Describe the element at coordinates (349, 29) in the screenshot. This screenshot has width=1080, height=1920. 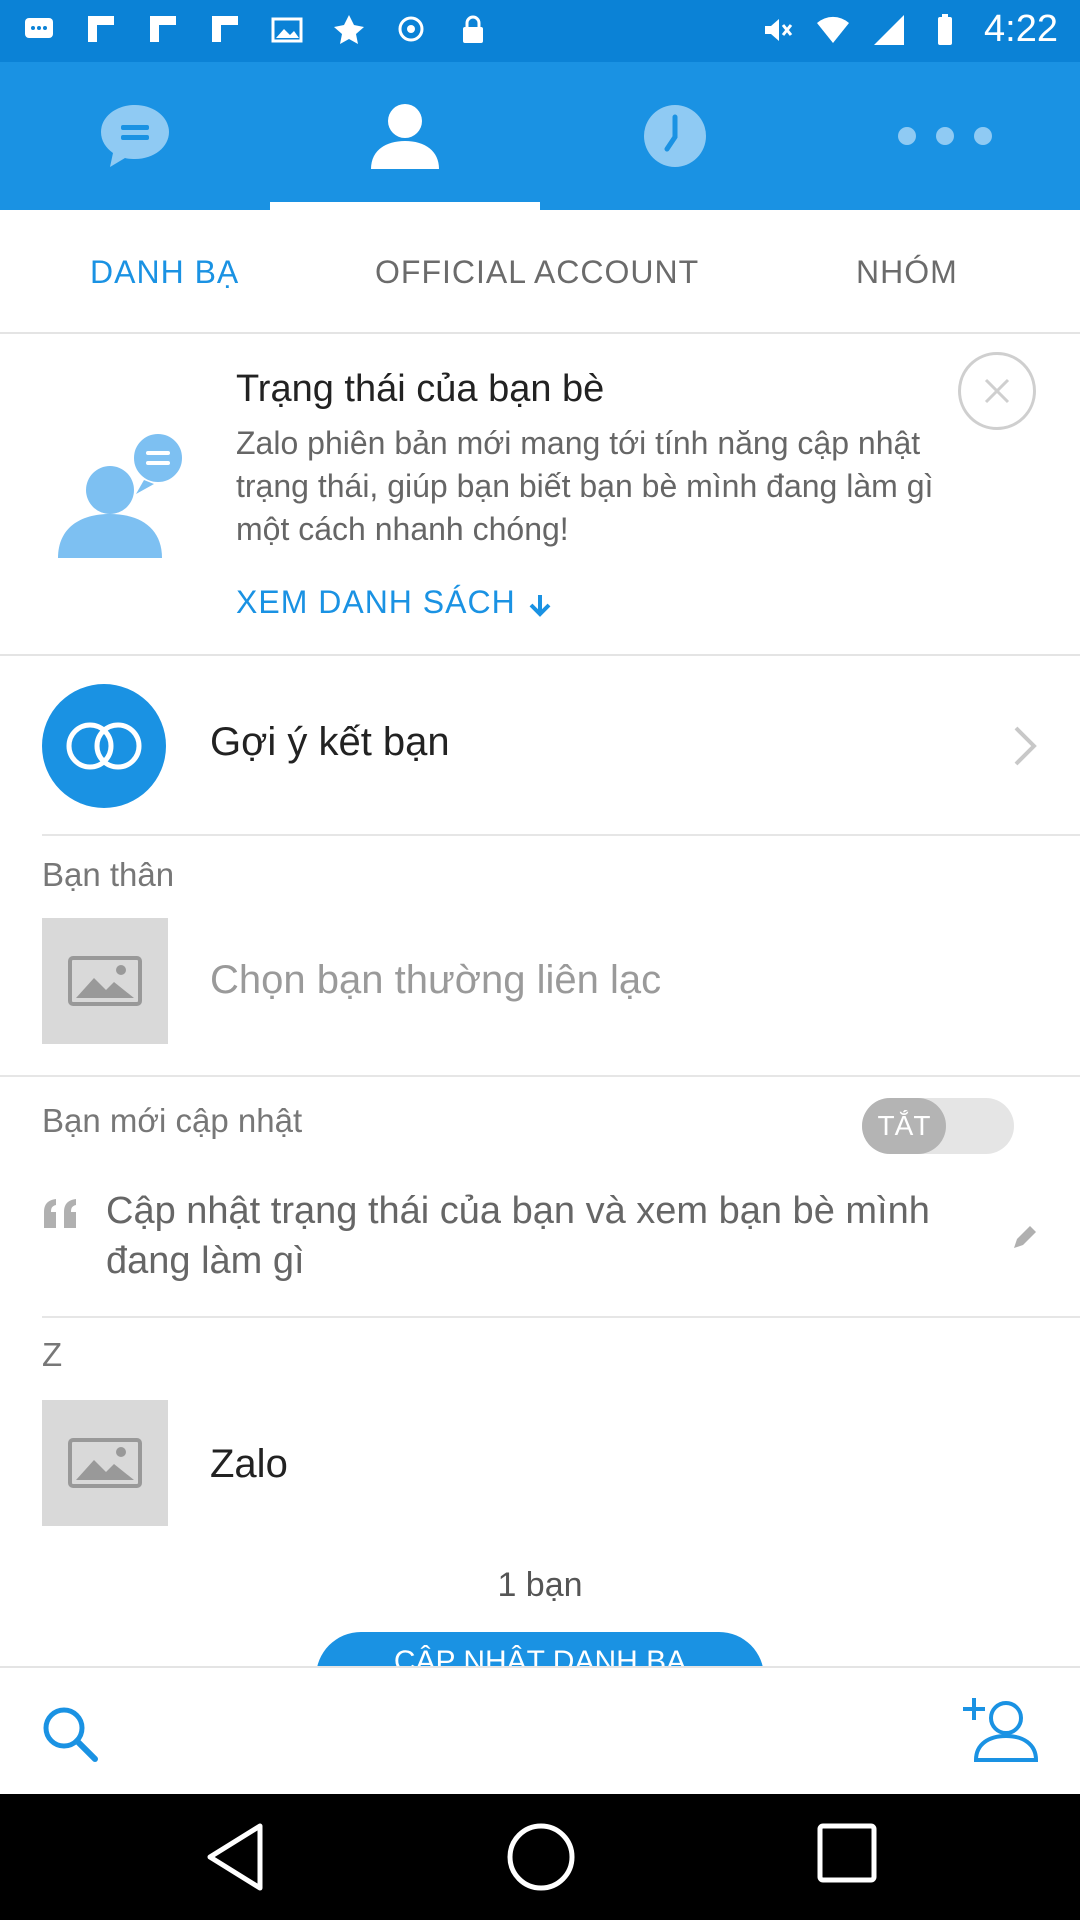
I see `fake-gps-icon` at that location.